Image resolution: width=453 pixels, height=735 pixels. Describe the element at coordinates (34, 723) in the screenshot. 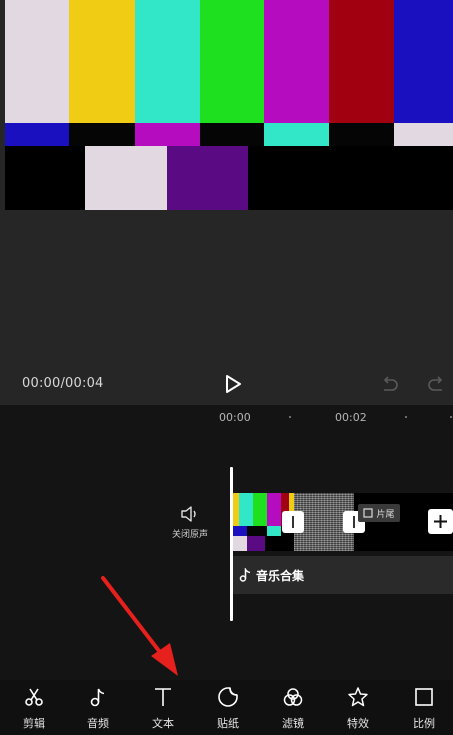

I see `tool-label: 剪辑` at that location.